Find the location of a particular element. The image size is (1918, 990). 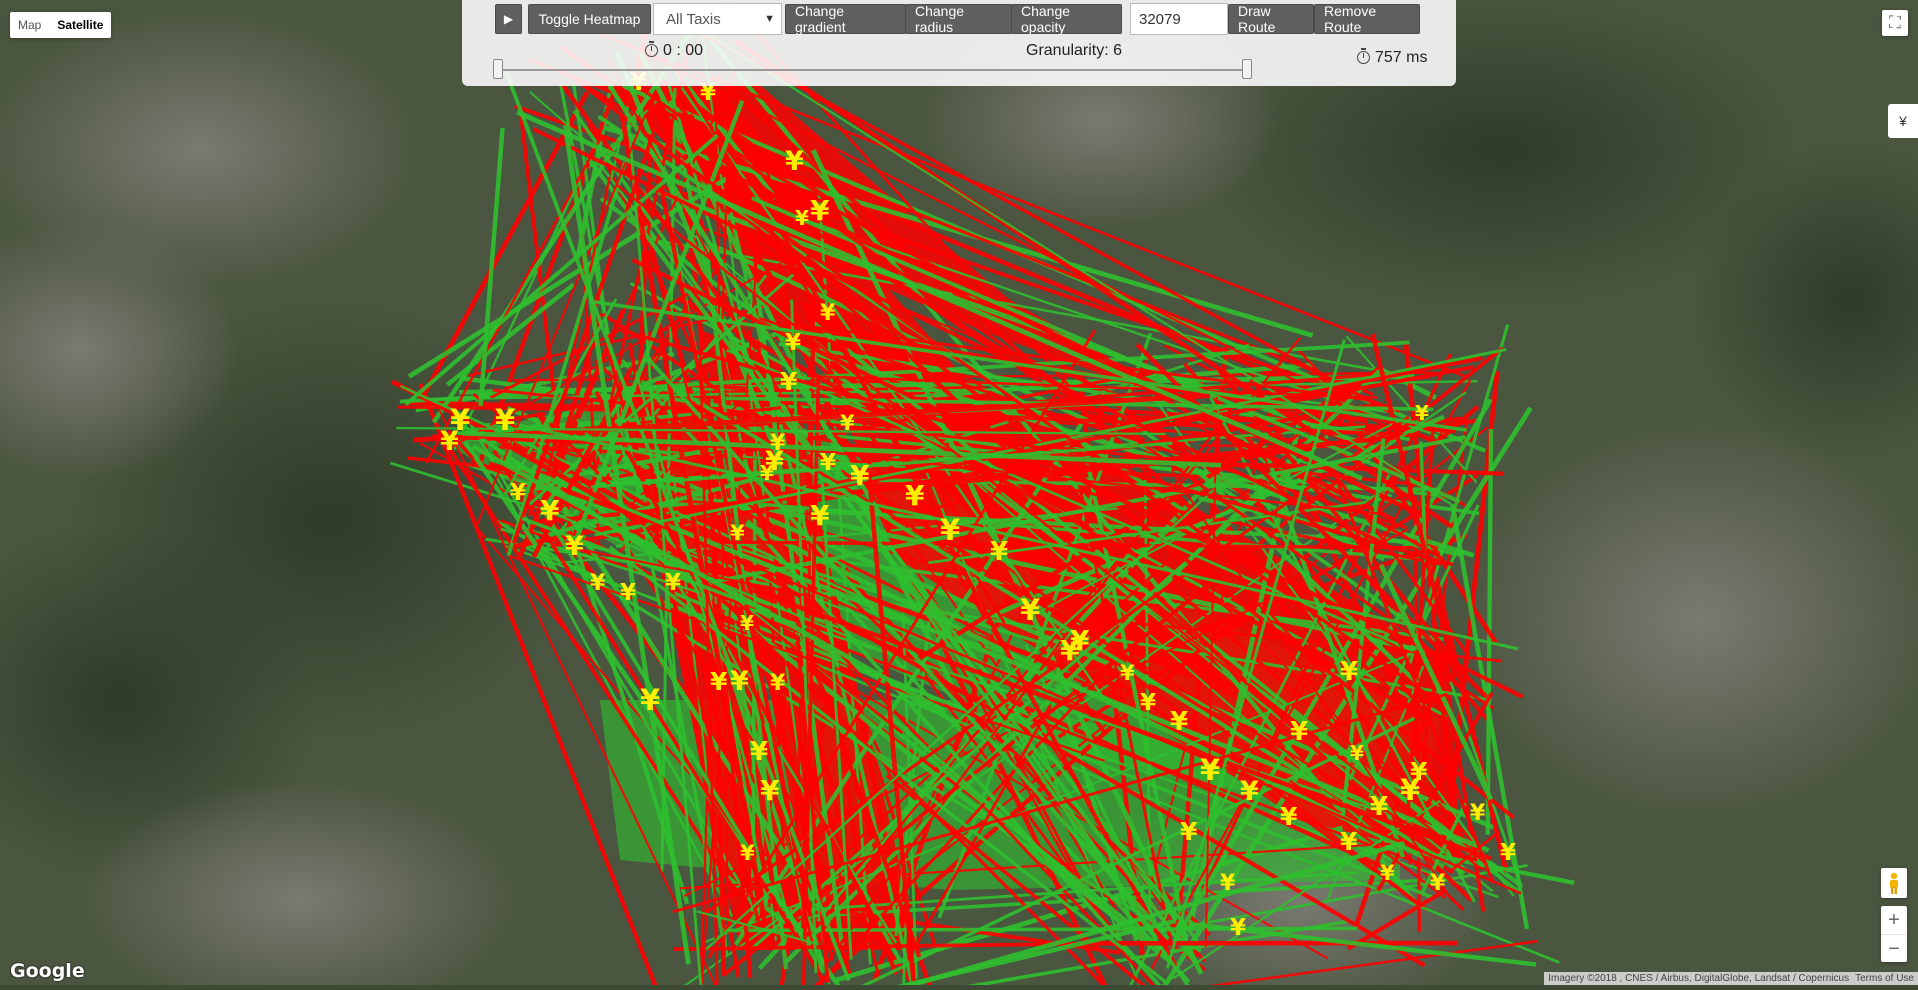

play-button: ▶ is located at coordinates (508, 19).